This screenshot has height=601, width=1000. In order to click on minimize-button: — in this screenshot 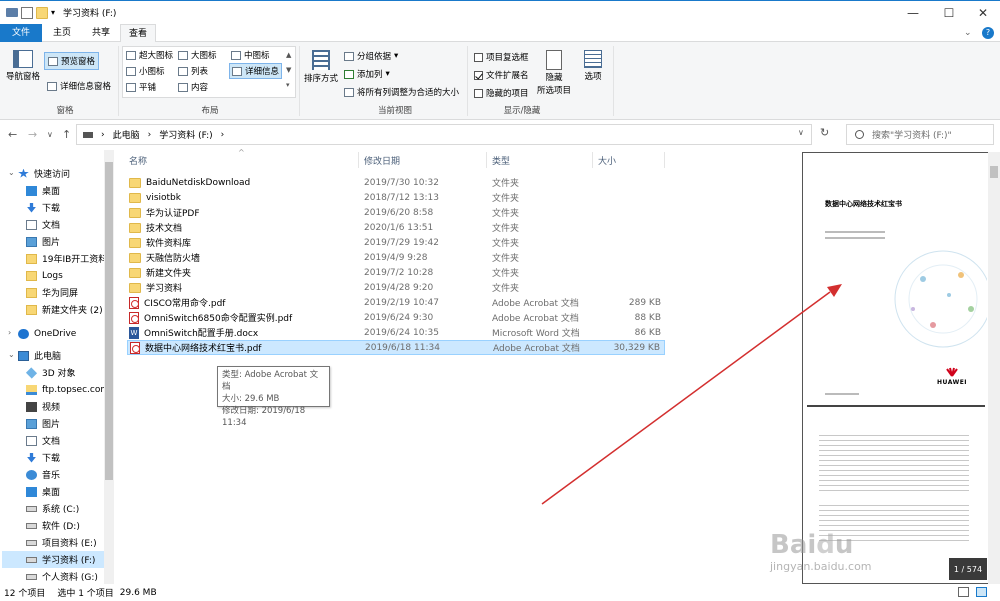, I will do `click(913, 13)`.